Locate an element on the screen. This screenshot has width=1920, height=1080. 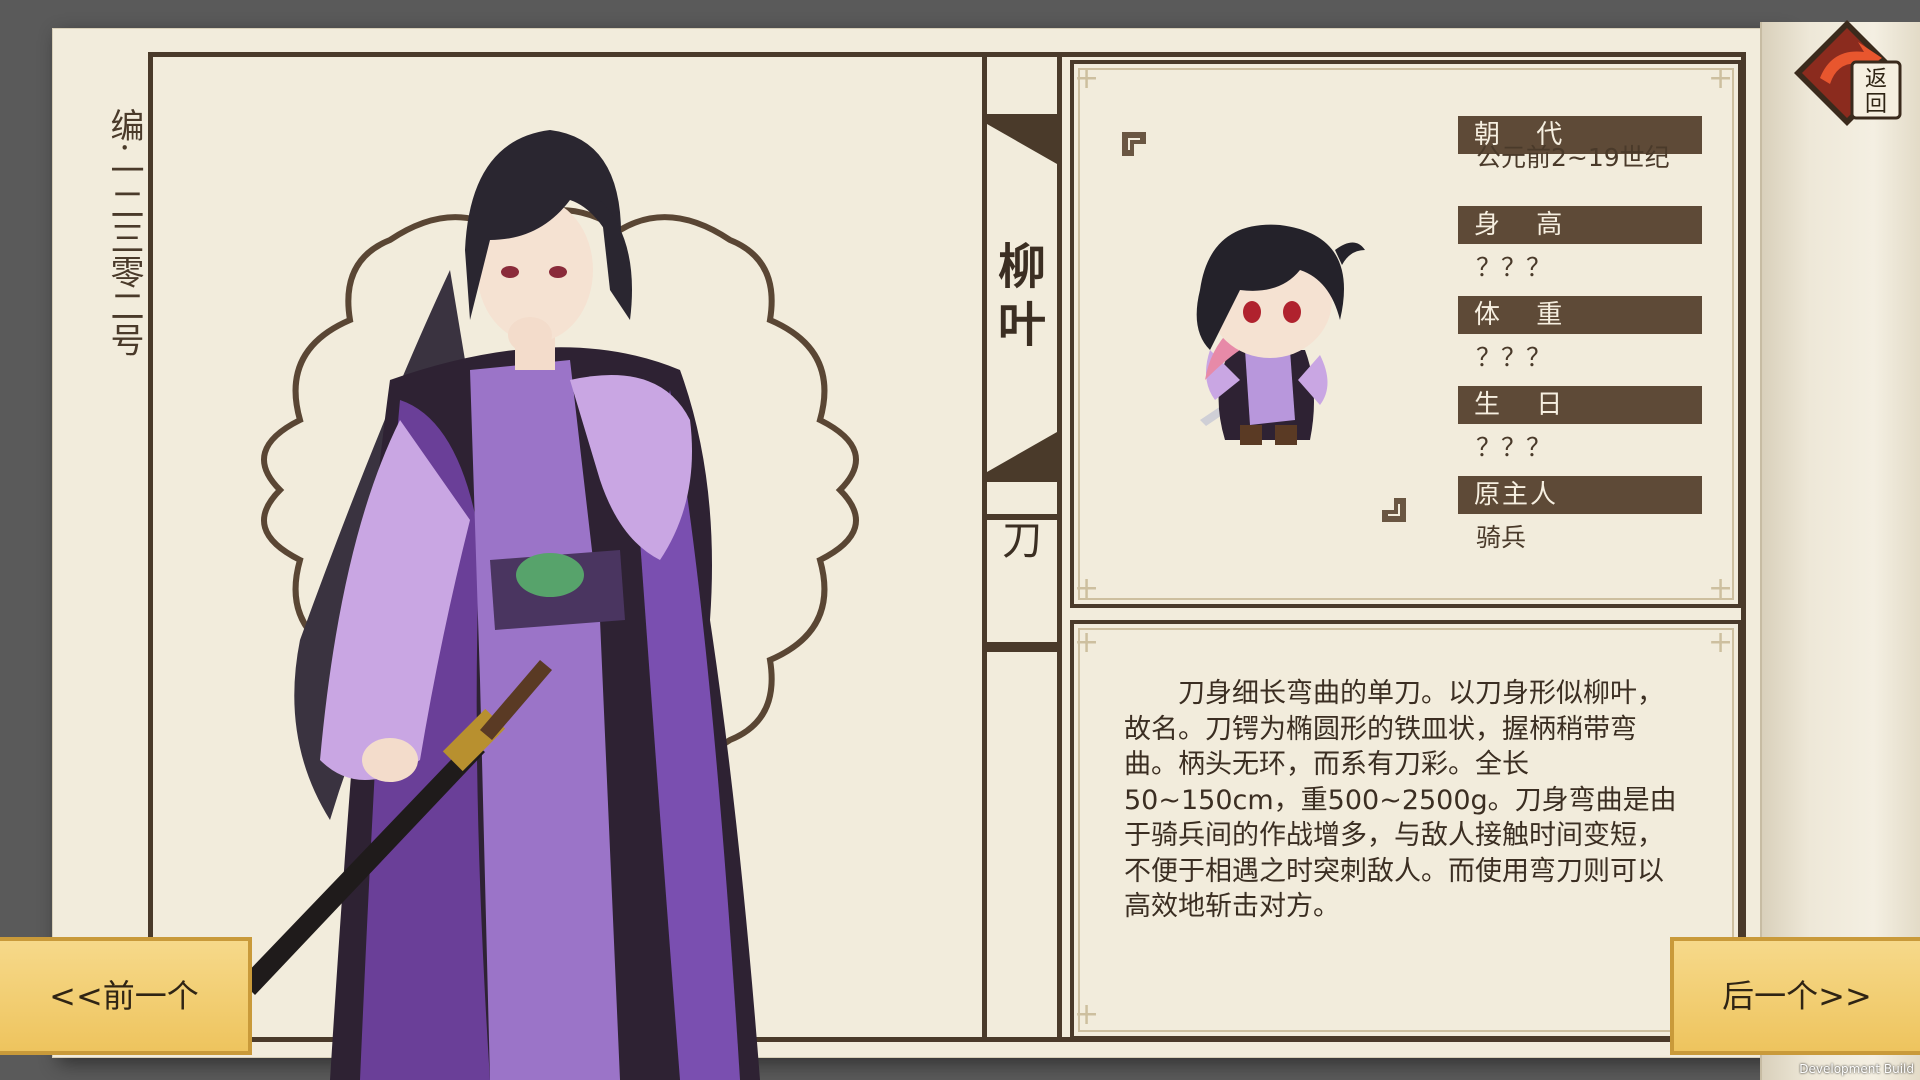
field-value-birthday: ？？？ is located at coordinates (1514, 447).